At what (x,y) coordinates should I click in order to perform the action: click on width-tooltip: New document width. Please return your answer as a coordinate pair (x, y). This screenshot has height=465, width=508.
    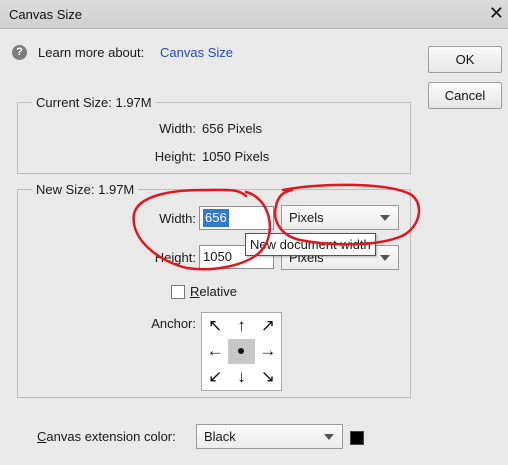
    Looking at the image, I should click on (310, 244).